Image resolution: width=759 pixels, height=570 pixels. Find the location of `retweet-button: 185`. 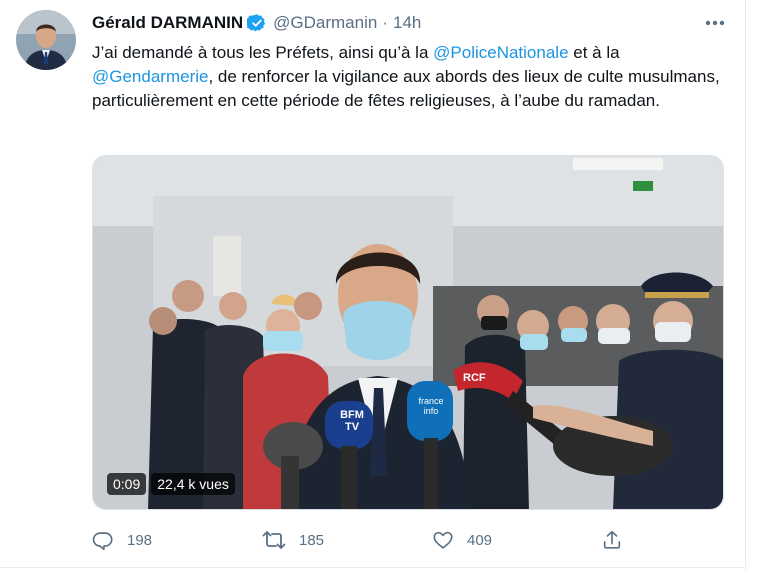

retweet-button: 185 is located at coordinates (293, 540).